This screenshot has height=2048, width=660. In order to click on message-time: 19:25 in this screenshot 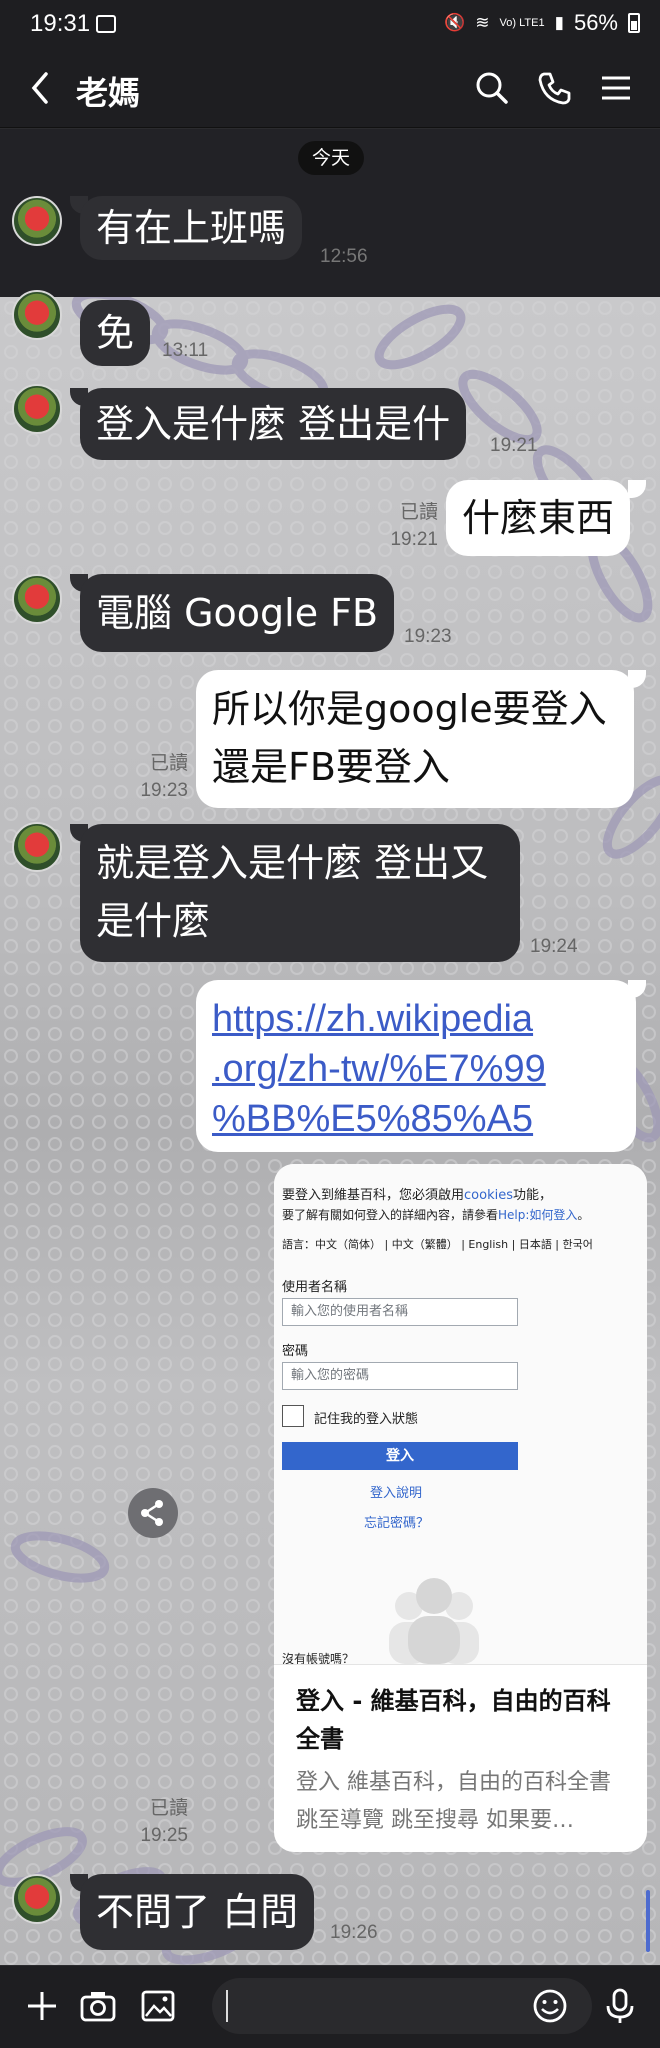, I will do `click(164, 1835)`.